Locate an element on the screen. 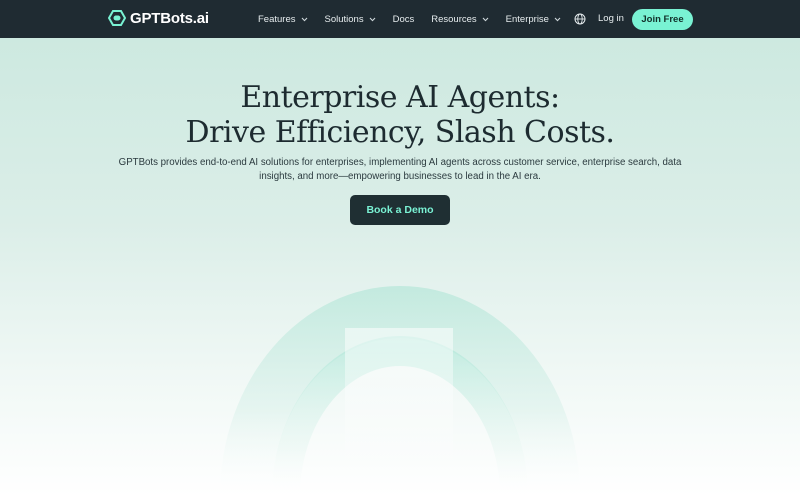 The image size is (800, 496). nav-item-enterprise: Enterprise is located at coordinates (533, 19).